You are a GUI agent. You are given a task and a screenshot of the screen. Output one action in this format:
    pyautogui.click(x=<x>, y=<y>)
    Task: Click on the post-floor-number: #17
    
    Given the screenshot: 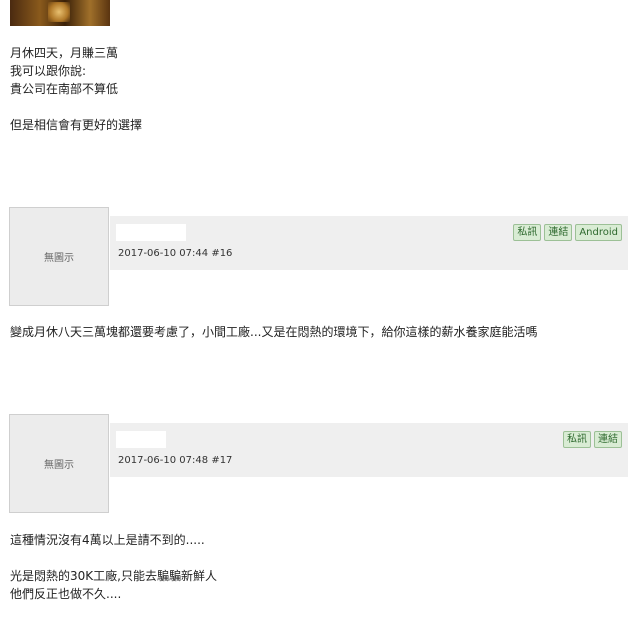 What is the action you would take?
    pyautogui.click(x=221, y=460)
    